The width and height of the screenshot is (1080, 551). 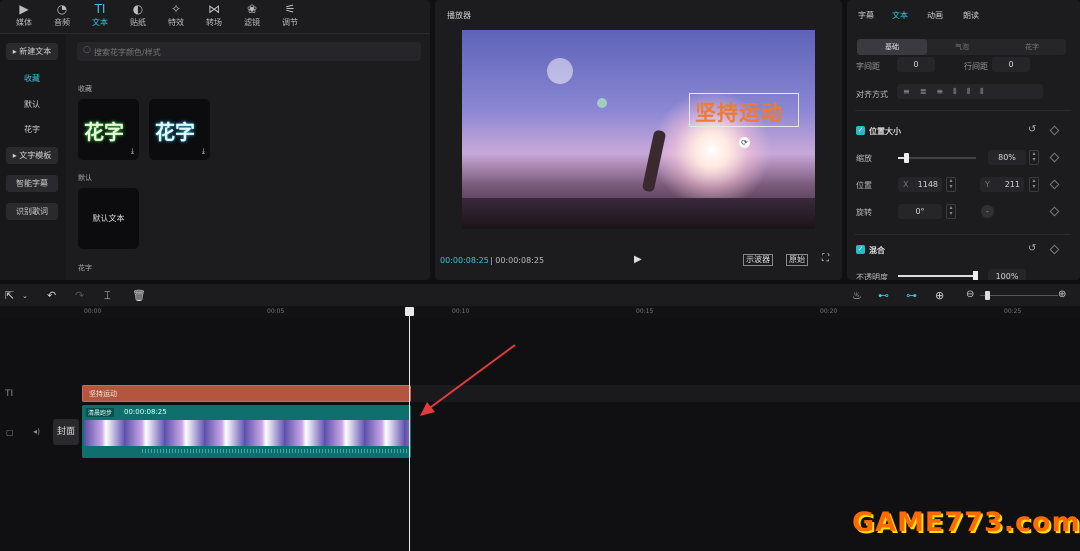 What do you see at coordinates (427, 409) in the screenshot?
I see `arrow-head` at bounding box center [427, 409].